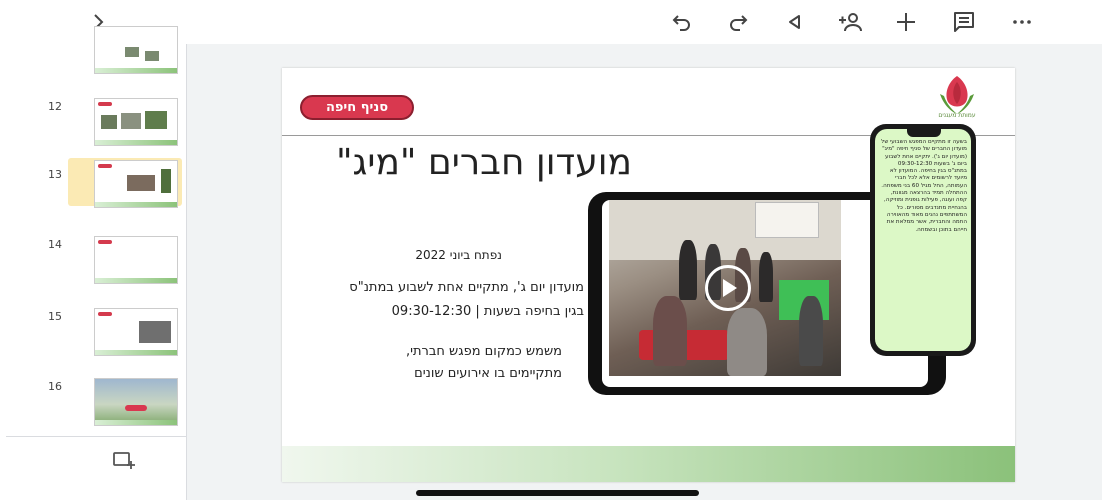  I want to click on slide-thumbnail: 13, so click(115, 183).